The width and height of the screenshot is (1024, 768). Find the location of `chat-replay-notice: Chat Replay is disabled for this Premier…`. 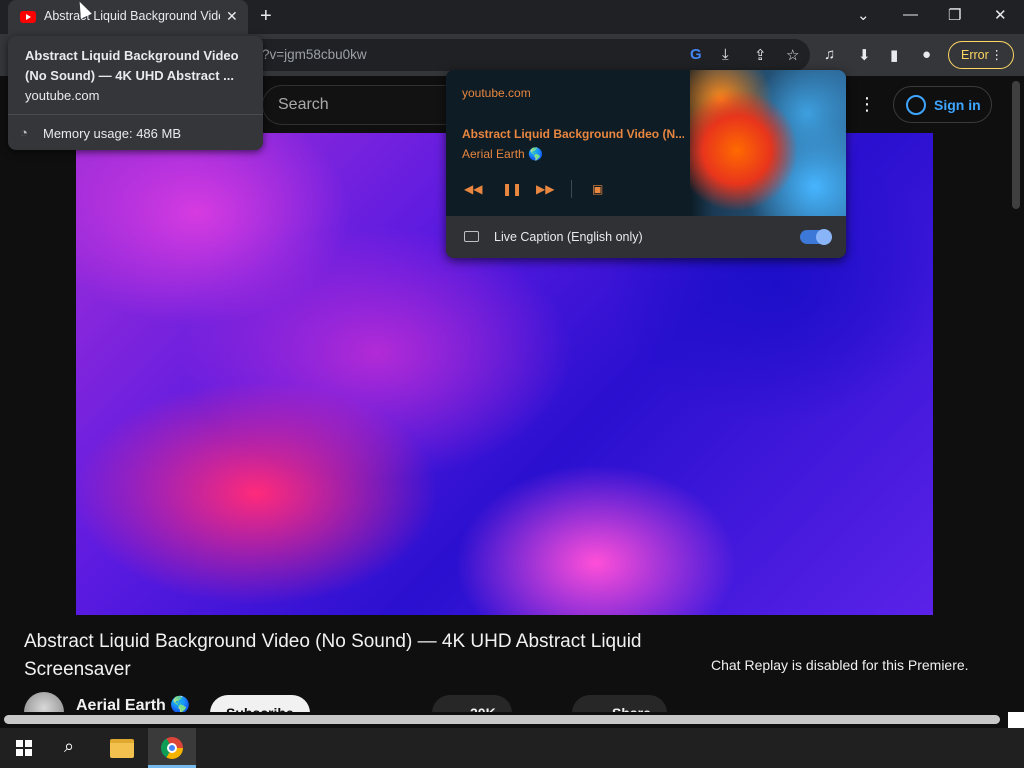

chat-replay-notice: Chat Replay is disabled for this Premier… is located at coordinates (840, 665).